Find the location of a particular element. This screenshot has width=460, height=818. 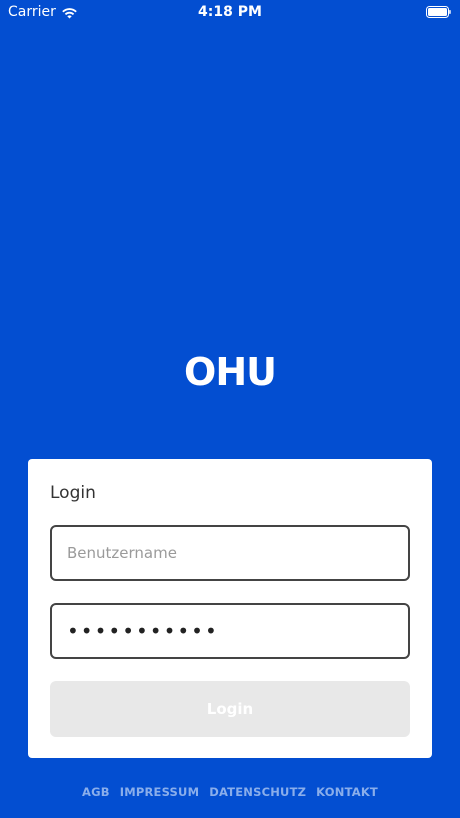

footer-link-impressum: IMPRESSUM is located at coordinates (160, 792).